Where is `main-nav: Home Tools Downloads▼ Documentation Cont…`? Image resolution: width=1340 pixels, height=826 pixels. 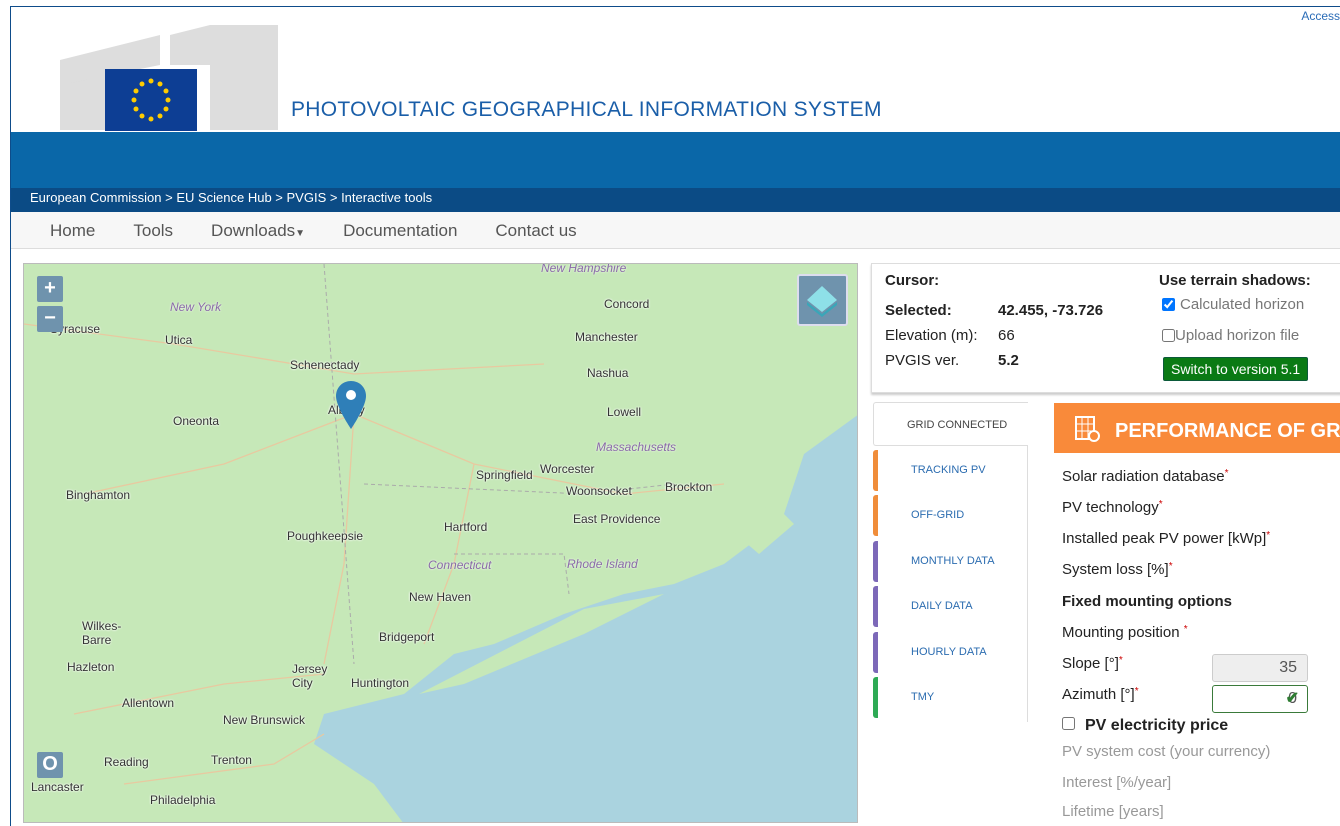 main-nav: Home Tools Downloads▼ Documentation Cont… is located at coordinates (675, 230).